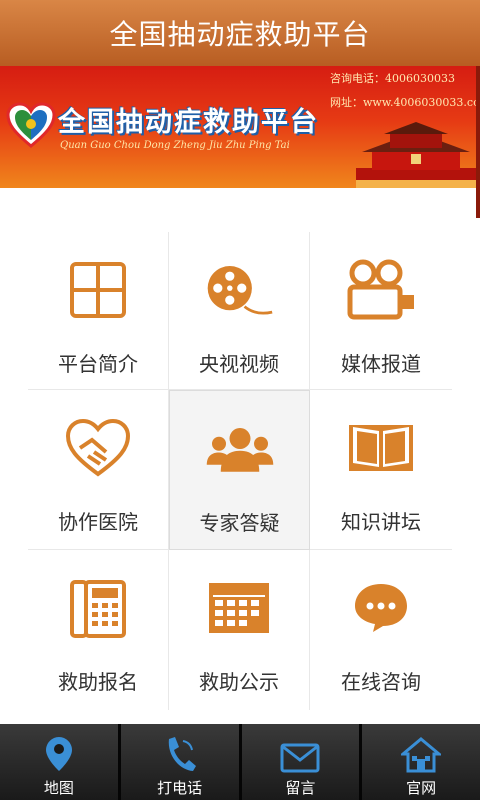  What do you see at coordinates (239, 290) in the screenshot?
I see `film-reel-icon` at bounding box center [239, 290].